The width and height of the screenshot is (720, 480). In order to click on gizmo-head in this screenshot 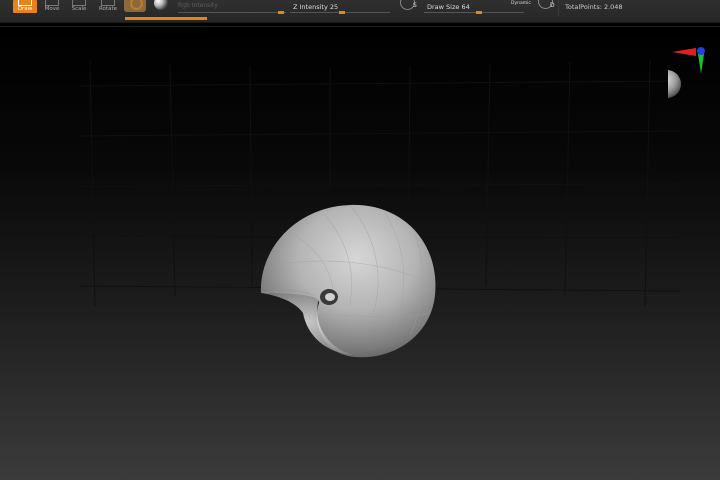, I will do `click(674, 84)`.